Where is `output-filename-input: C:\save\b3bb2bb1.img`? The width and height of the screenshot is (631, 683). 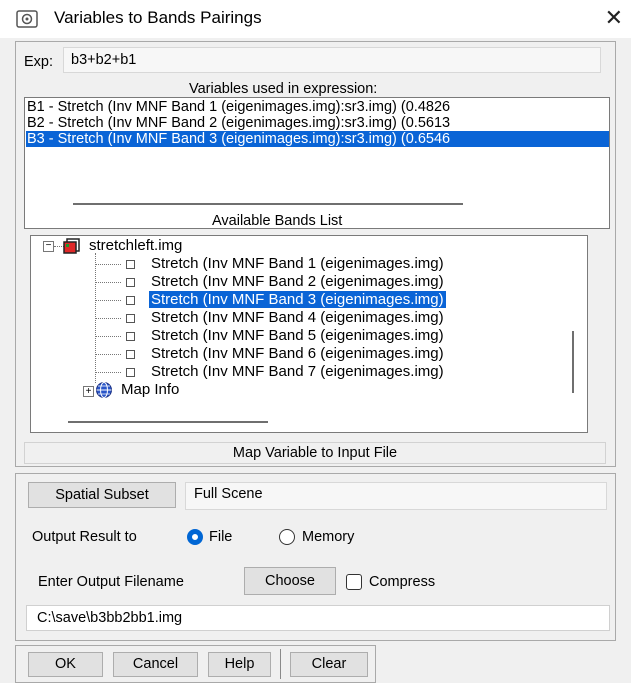
output-filename-input: C:\save\b3bb2bb1.img is located at coordinates (318, 618).